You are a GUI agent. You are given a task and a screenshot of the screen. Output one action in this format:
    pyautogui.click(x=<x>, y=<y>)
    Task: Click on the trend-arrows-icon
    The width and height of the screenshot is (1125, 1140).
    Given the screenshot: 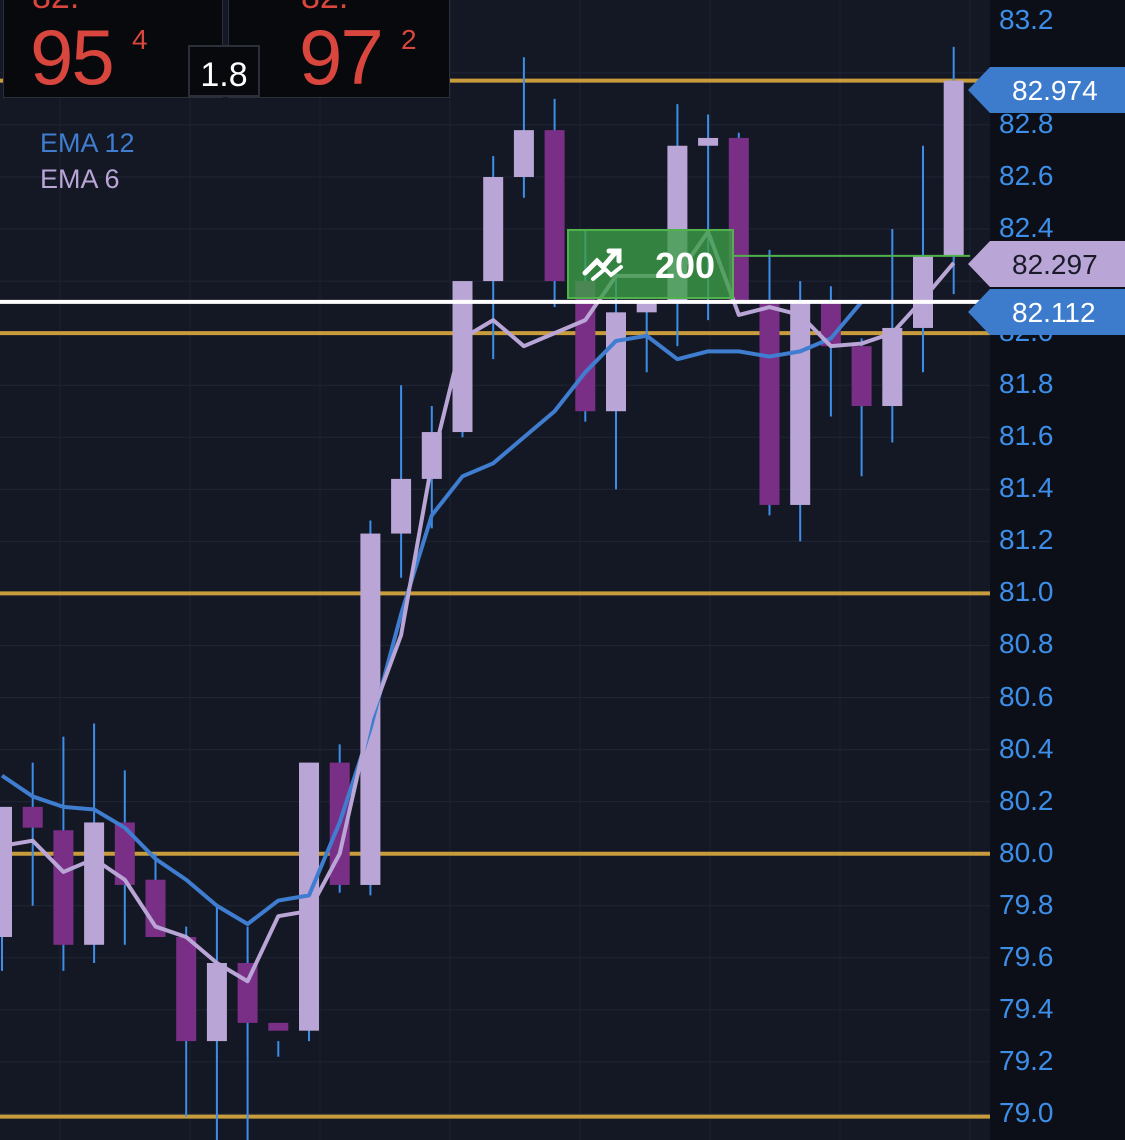 What is the action you would take?
    pyautogui.click(x=602, y=264)
    